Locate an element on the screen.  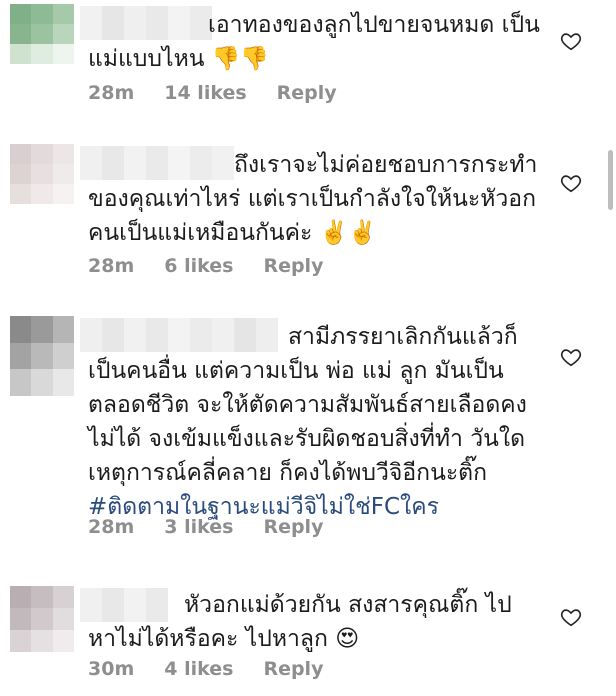
like-count: 6 likes is located at coordinates (198, 266).